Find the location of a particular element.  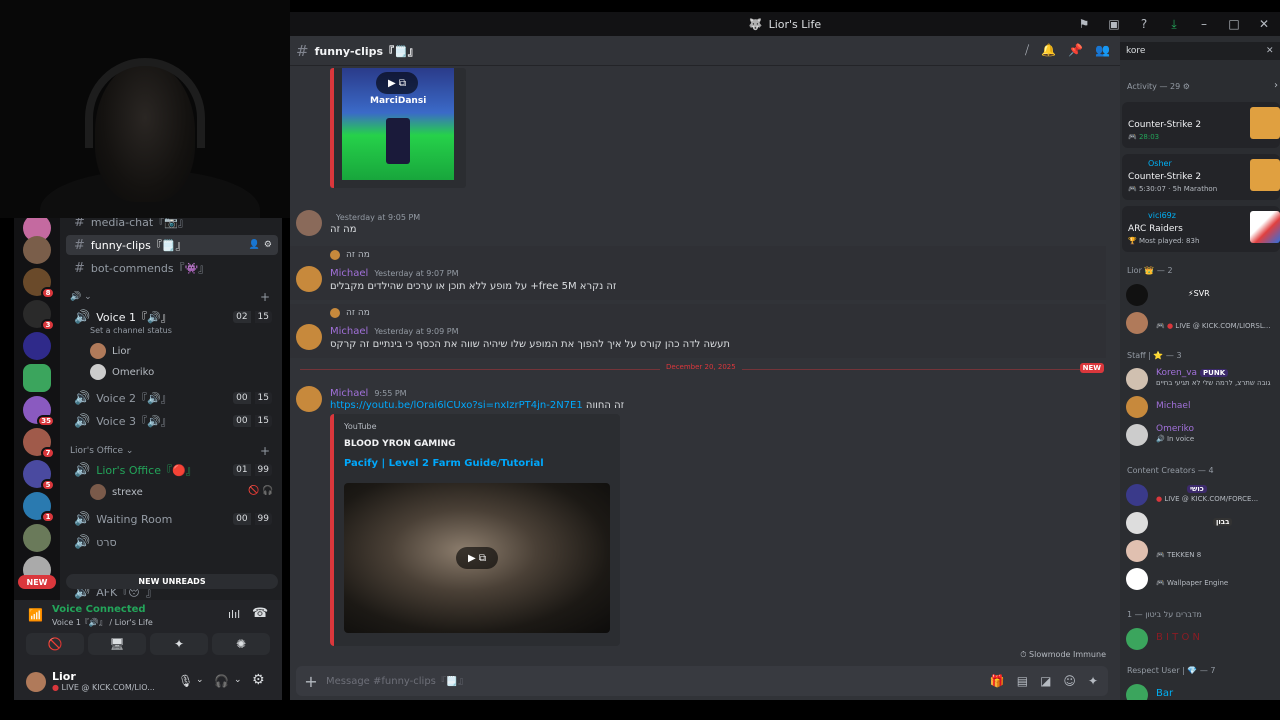

new-pill: NEW is located at coordinates (37, 582).